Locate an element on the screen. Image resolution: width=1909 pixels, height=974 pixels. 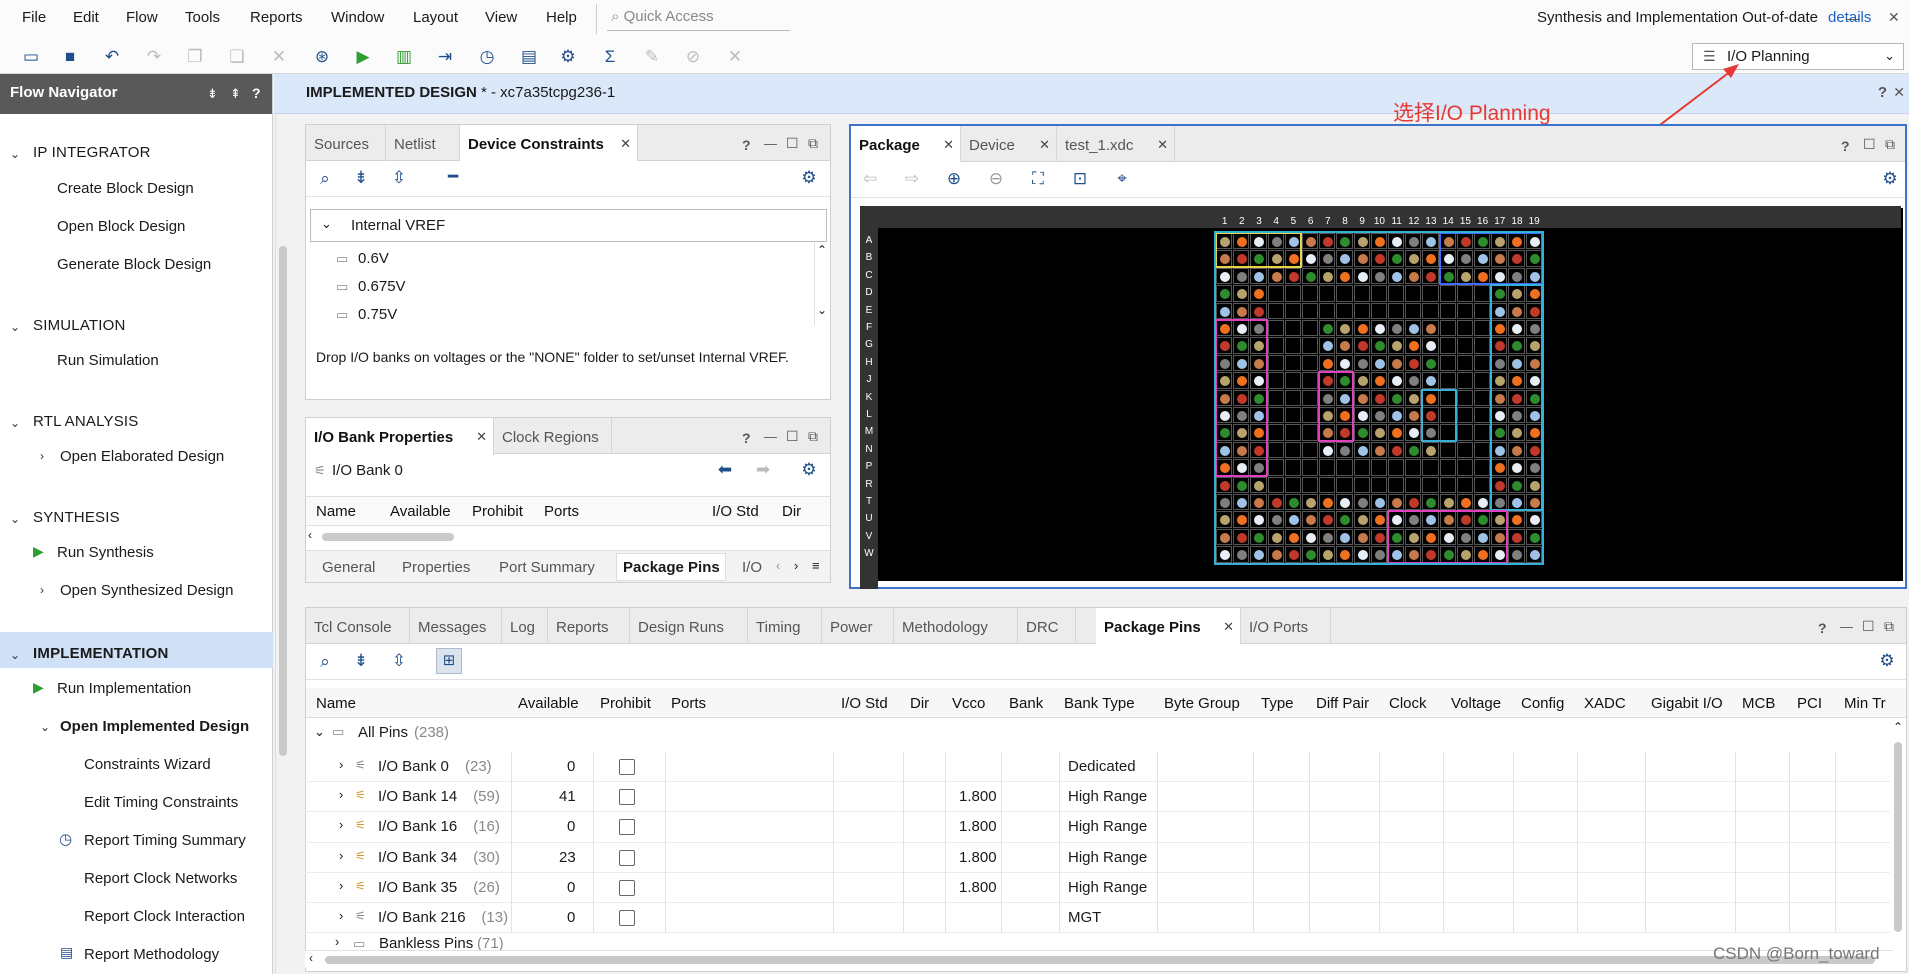
column-header: Clock is located at coordinates (1408, 703).